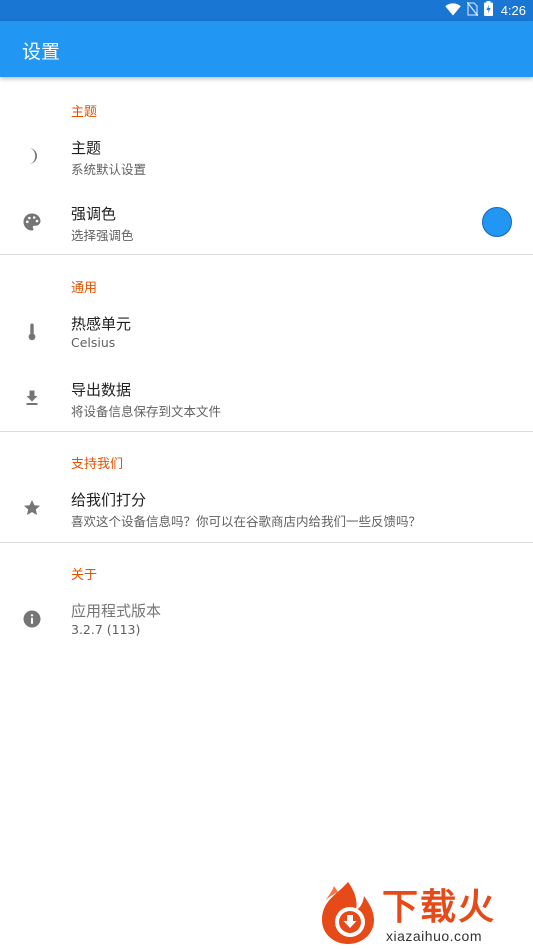 Image resolution: width=533 pixels, height=949 pixels. What do you see at coordinates (93, 342) in the screenshot?
I see `pref-summary: Celsius` at bounding box center [93, 342].